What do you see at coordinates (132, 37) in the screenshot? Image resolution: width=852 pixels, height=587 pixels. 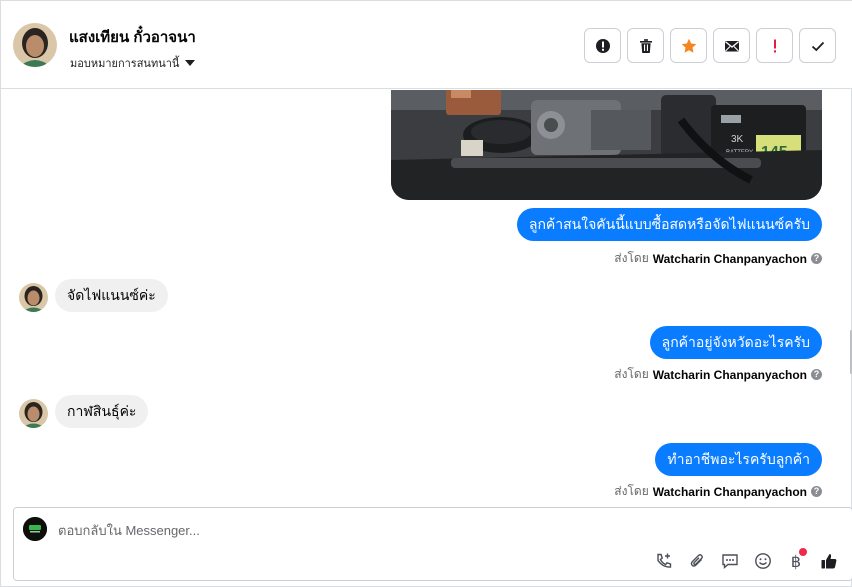 I see `contact-name: แสงเทียน กั๋วอาจนา` at bounding box center [132, 37].